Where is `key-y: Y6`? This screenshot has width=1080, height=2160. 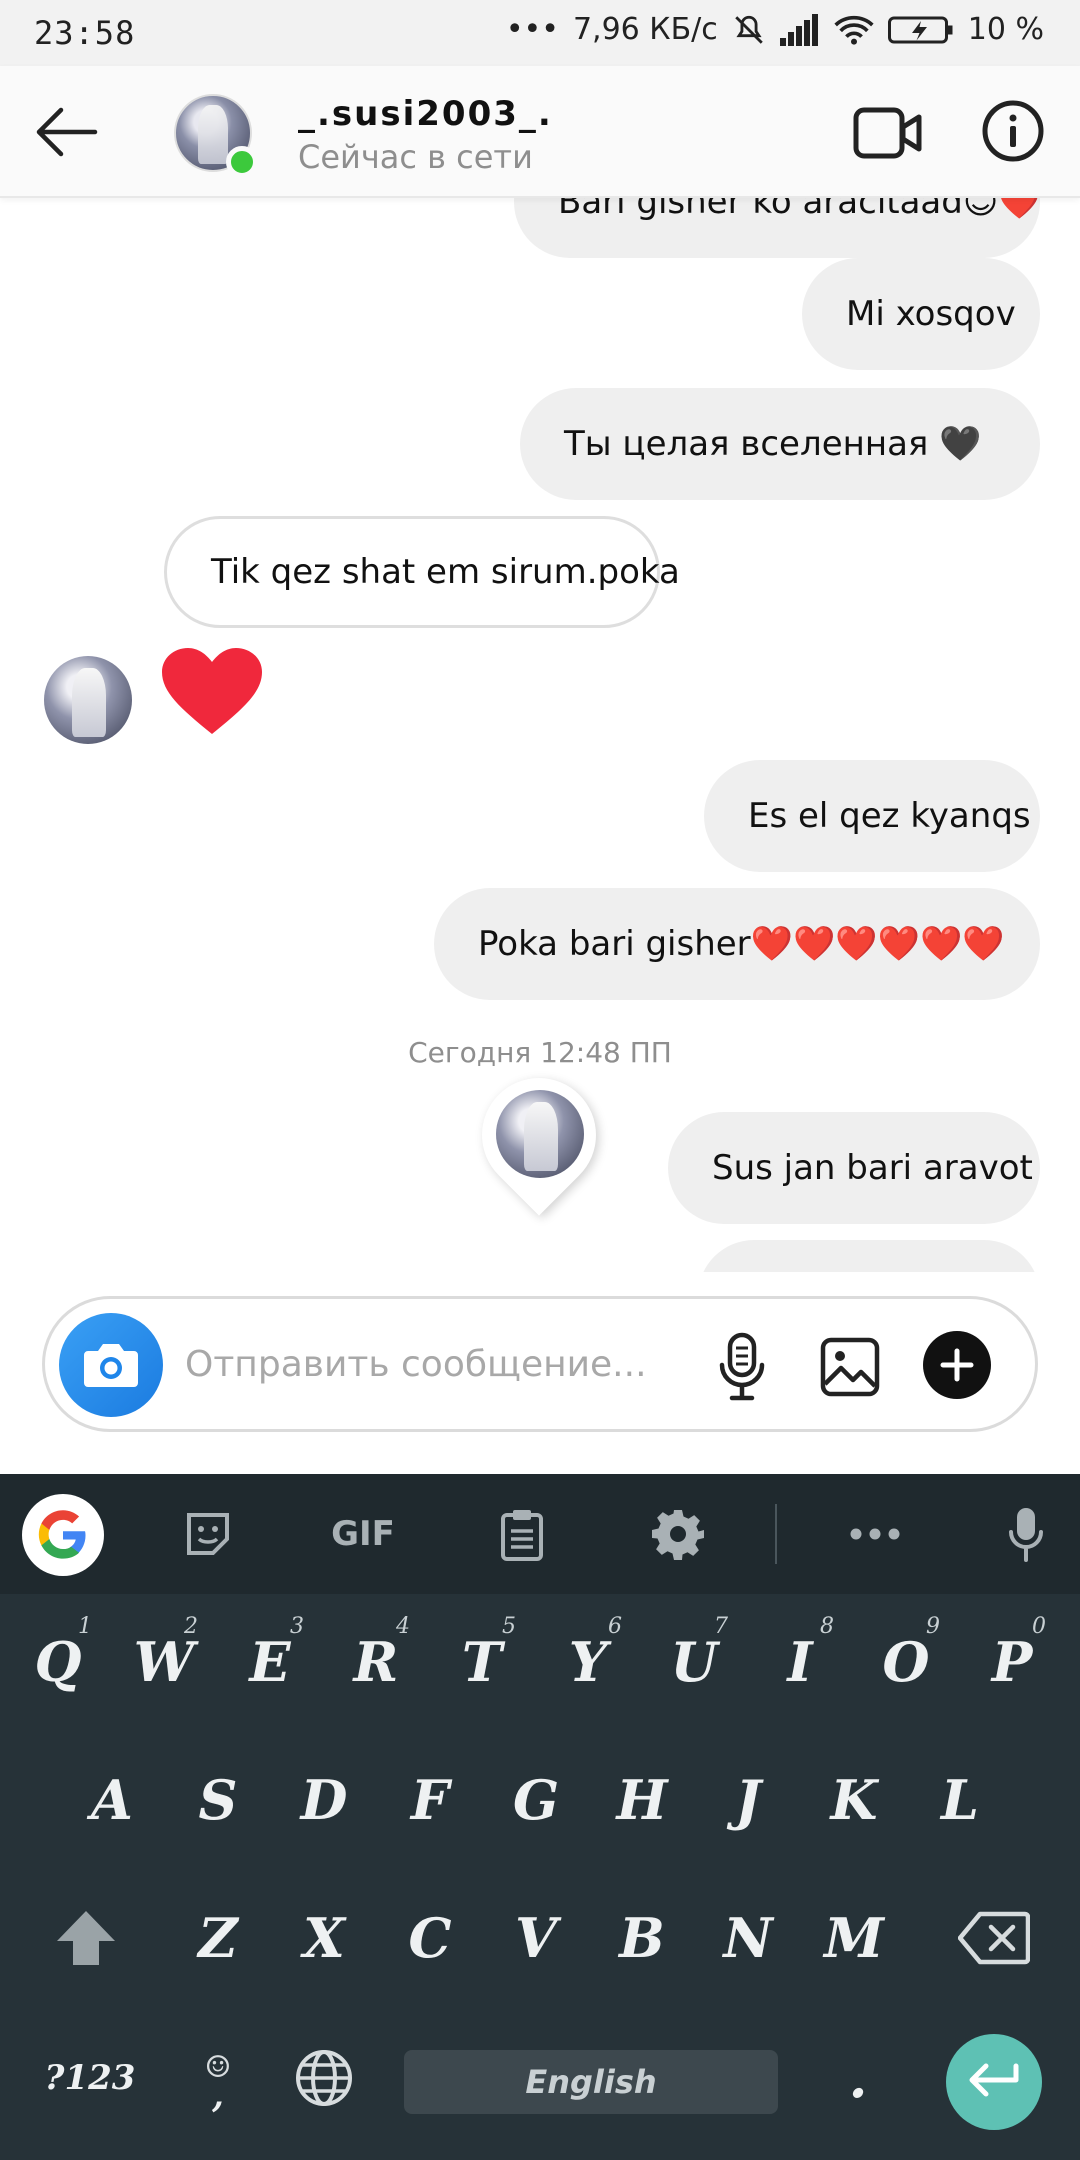
key-y: Y6 is located at coordinates (588, 1662).